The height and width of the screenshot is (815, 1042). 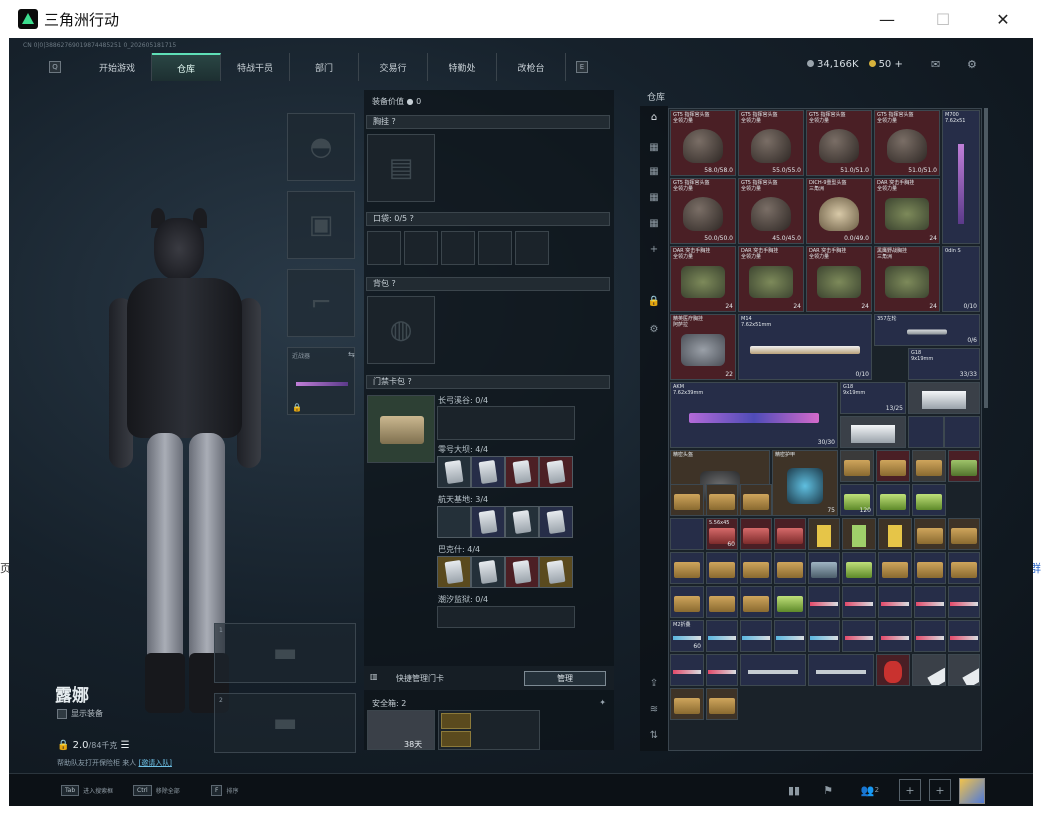 I want to click on warehouse-item: M2折叠 60, so click(x=687, y=636).